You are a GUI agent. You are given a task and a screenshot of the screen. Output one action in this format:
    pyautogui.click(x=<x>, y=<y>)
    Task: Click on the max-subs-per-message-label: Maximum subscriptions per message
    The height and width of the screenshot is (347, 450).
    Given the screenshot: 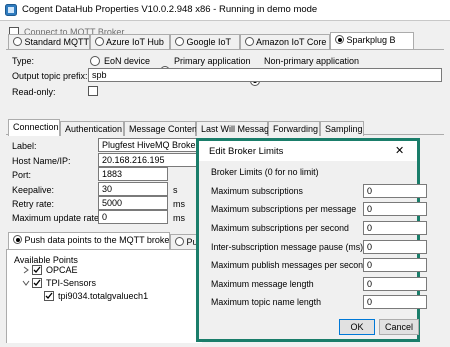 What is the action you would take?
    pyautogui.click(x=284, y=209)
    